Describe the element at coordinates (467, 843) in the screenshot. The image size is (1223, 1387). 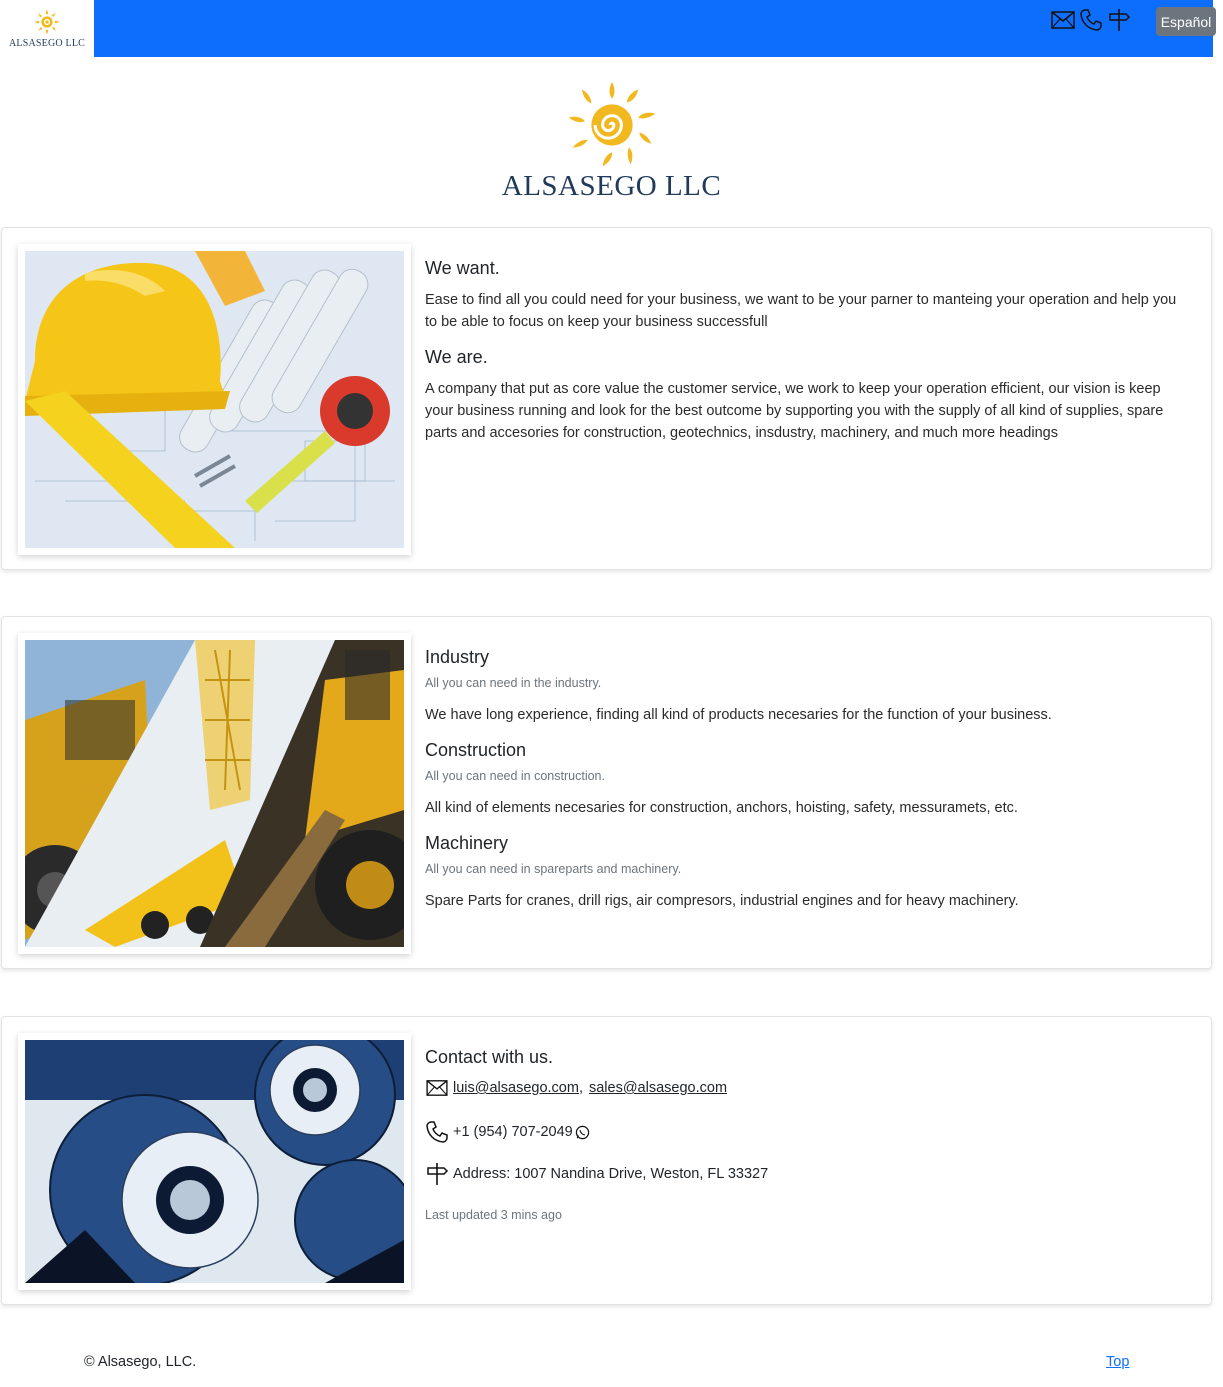
I see `service-title: Machinery` at that location.